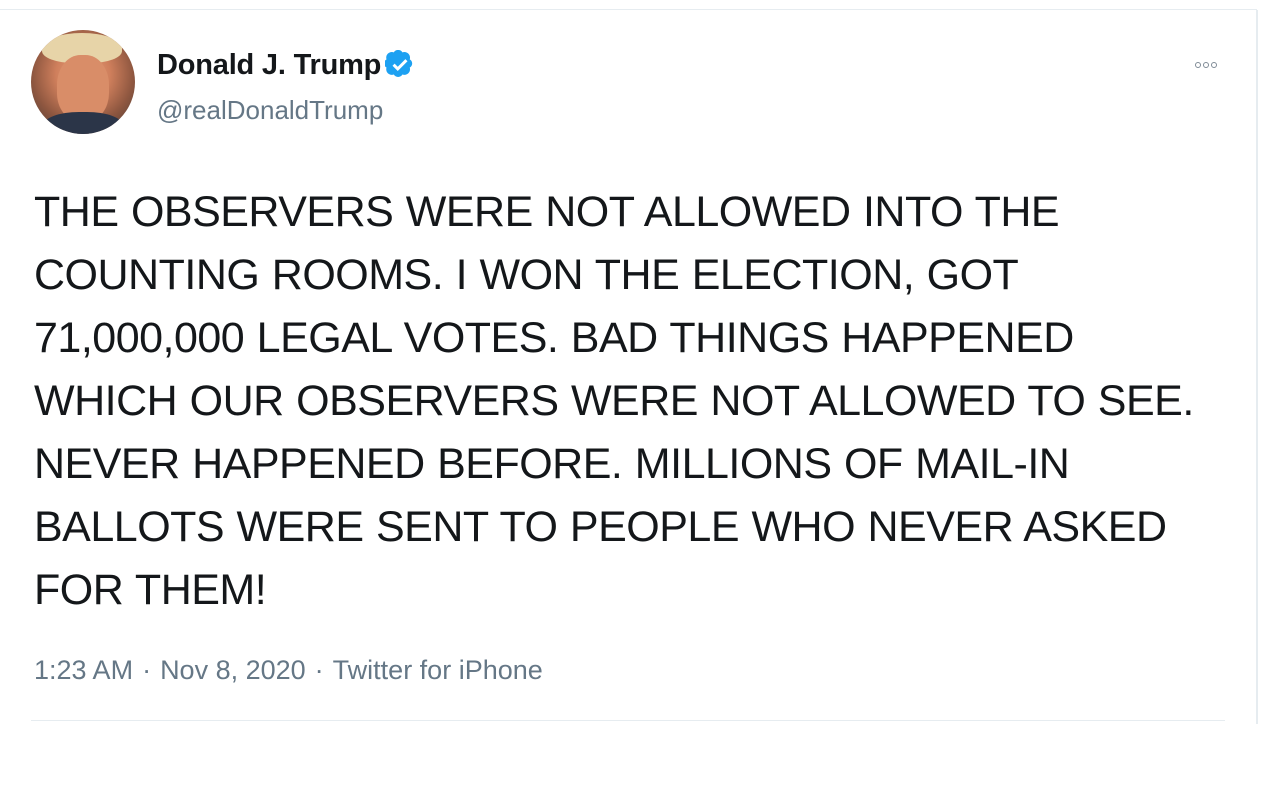 This screenshot has height=801, width=1271. What do you see at coordinates (399, 63) in the screenshot?
I see `verified-badge-icon` at bounding box center [399, 63].